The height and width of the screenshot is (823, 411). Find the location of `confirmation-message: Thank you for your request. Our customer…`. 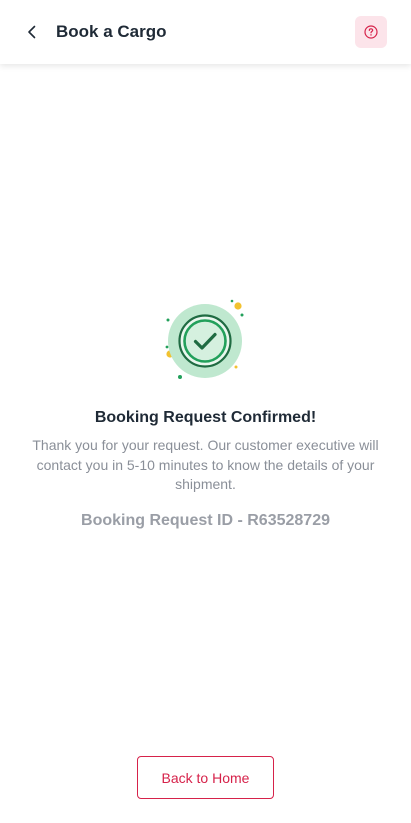

confirmation-message: Thank you for your request. Our customer… is located at coordinates (205, 464).